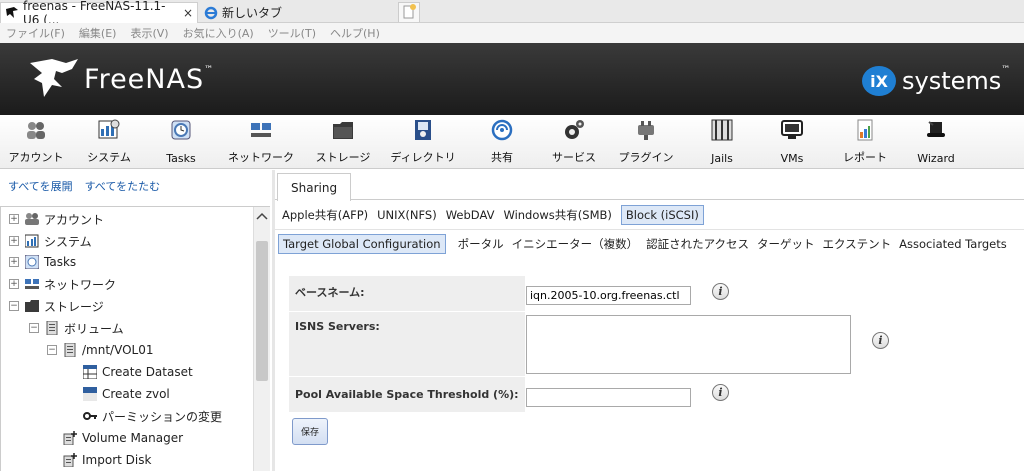 This screenshot has width=1024, height=471. Describe the element at coordinates (126, 394) in the screenshot. I see `tree-item-create-zvol: Create zvol` at that location.